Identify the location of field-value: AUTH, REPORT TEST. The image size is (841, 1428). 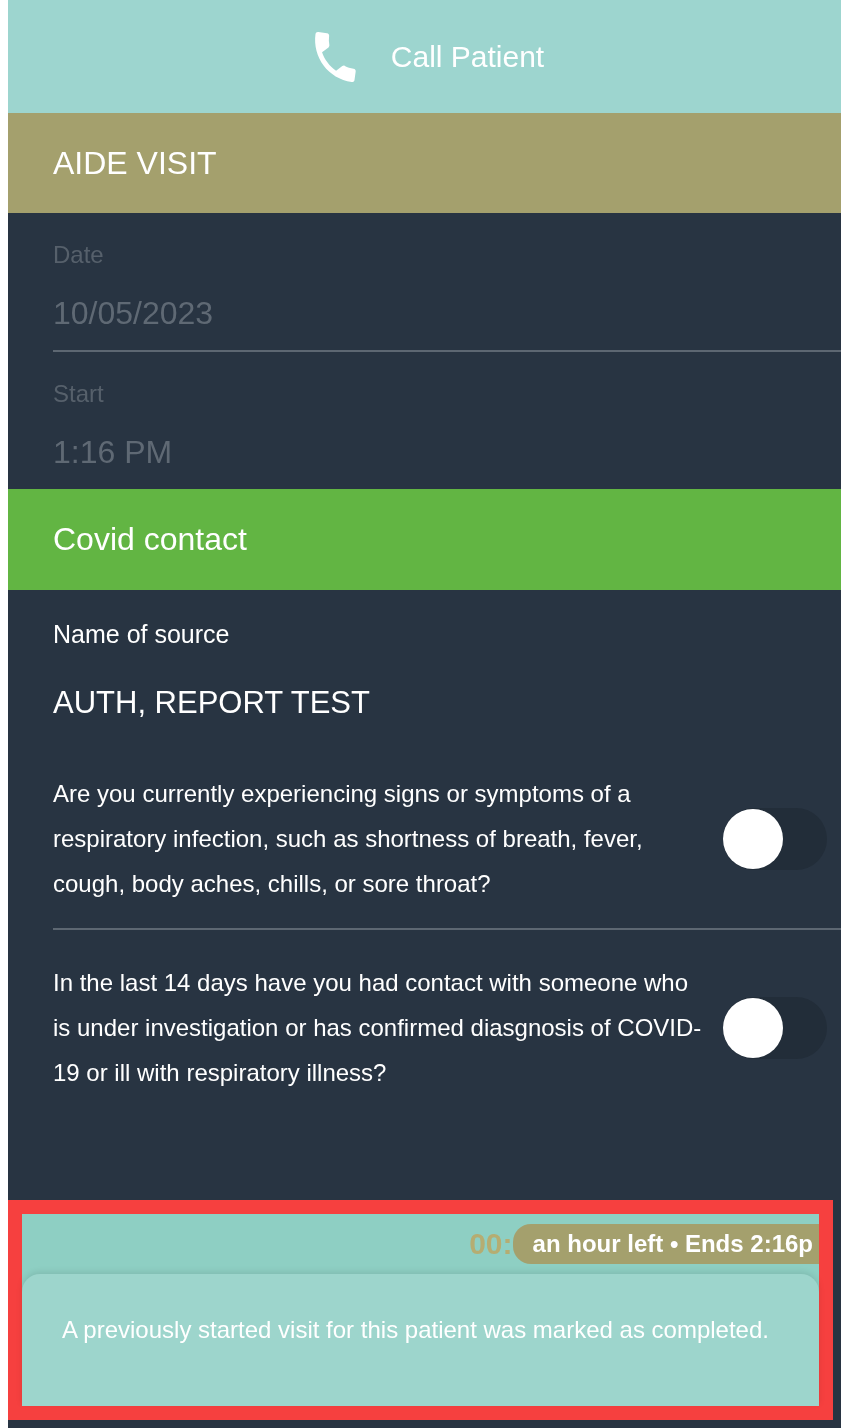
(212, 703).